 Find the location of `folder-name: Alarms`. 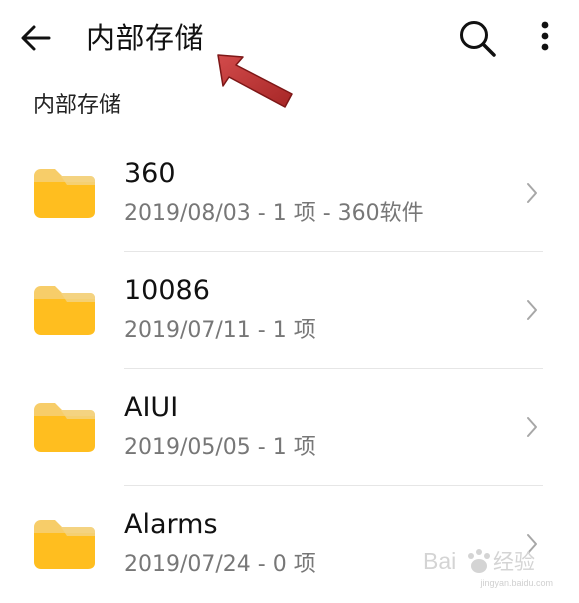

folder-name: Alarms is located at coordinates (171, 524).